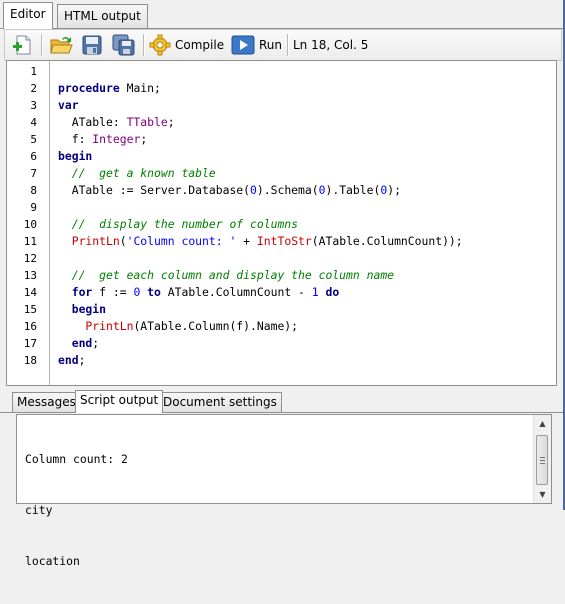 The height and width of the screenshot is (604, 565). Describe the element at coordinates (178, 326) in the screenshot. I see `code-line: PrintLn(ATable.Column(f).Name);` at that location.